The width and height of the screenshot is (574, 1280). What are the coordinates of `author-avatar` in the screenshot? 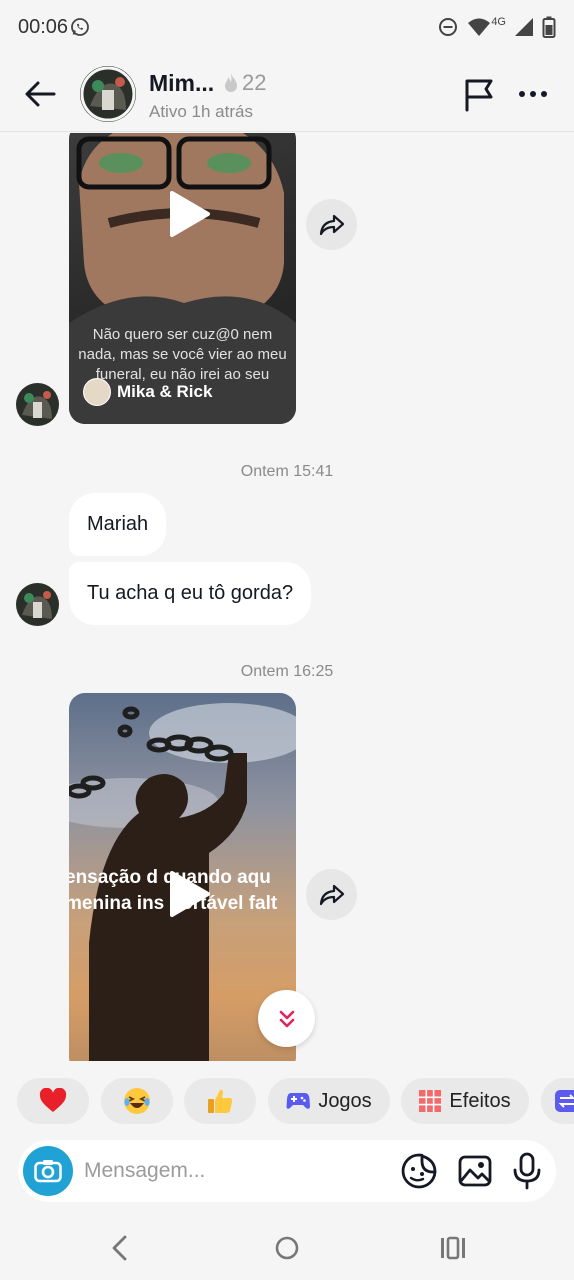 It's located at (97, 392).